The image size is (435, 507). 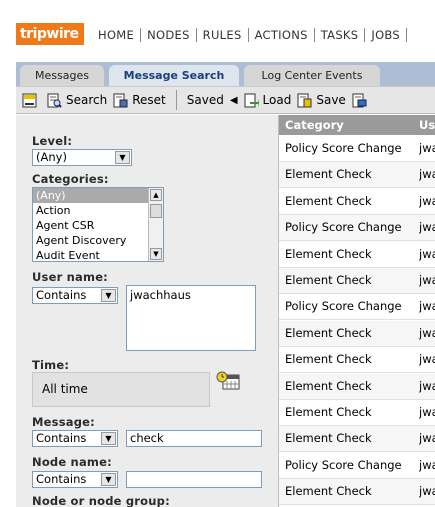 What do you see at coordinates (98, 254) in the screenshot?
I see `category-option: Audit Event` at bounding box center [98, 254].